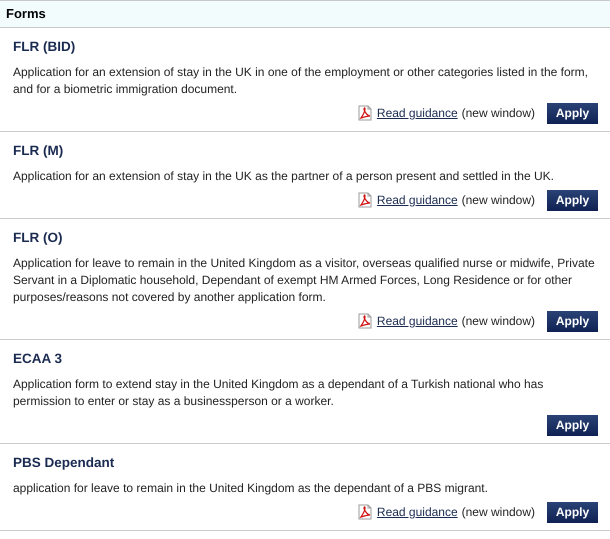 The height and width of the screenshot is (539, 610). Describe the element at coordinates (284, 176) in the screenshot. I see `form-description: Application for an extension of stay in the UK as the partner of a person present and settled in the UK.` at that location.